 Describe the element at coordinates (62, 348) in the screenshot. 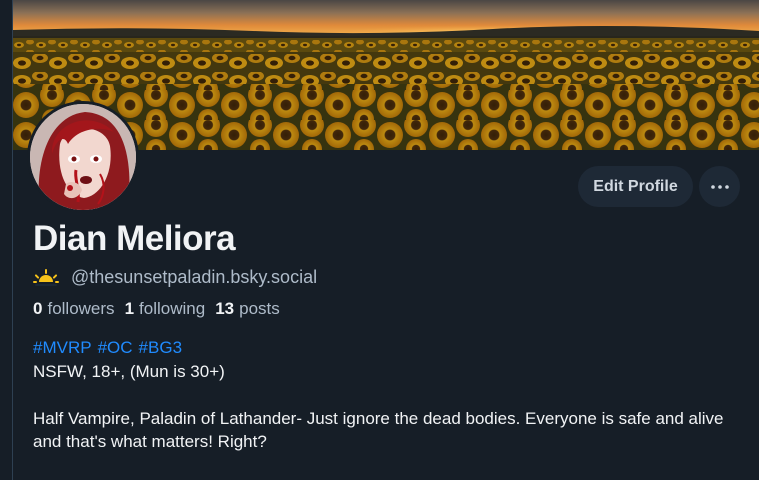

I see `hashtag-link: #MVRP` at that location.